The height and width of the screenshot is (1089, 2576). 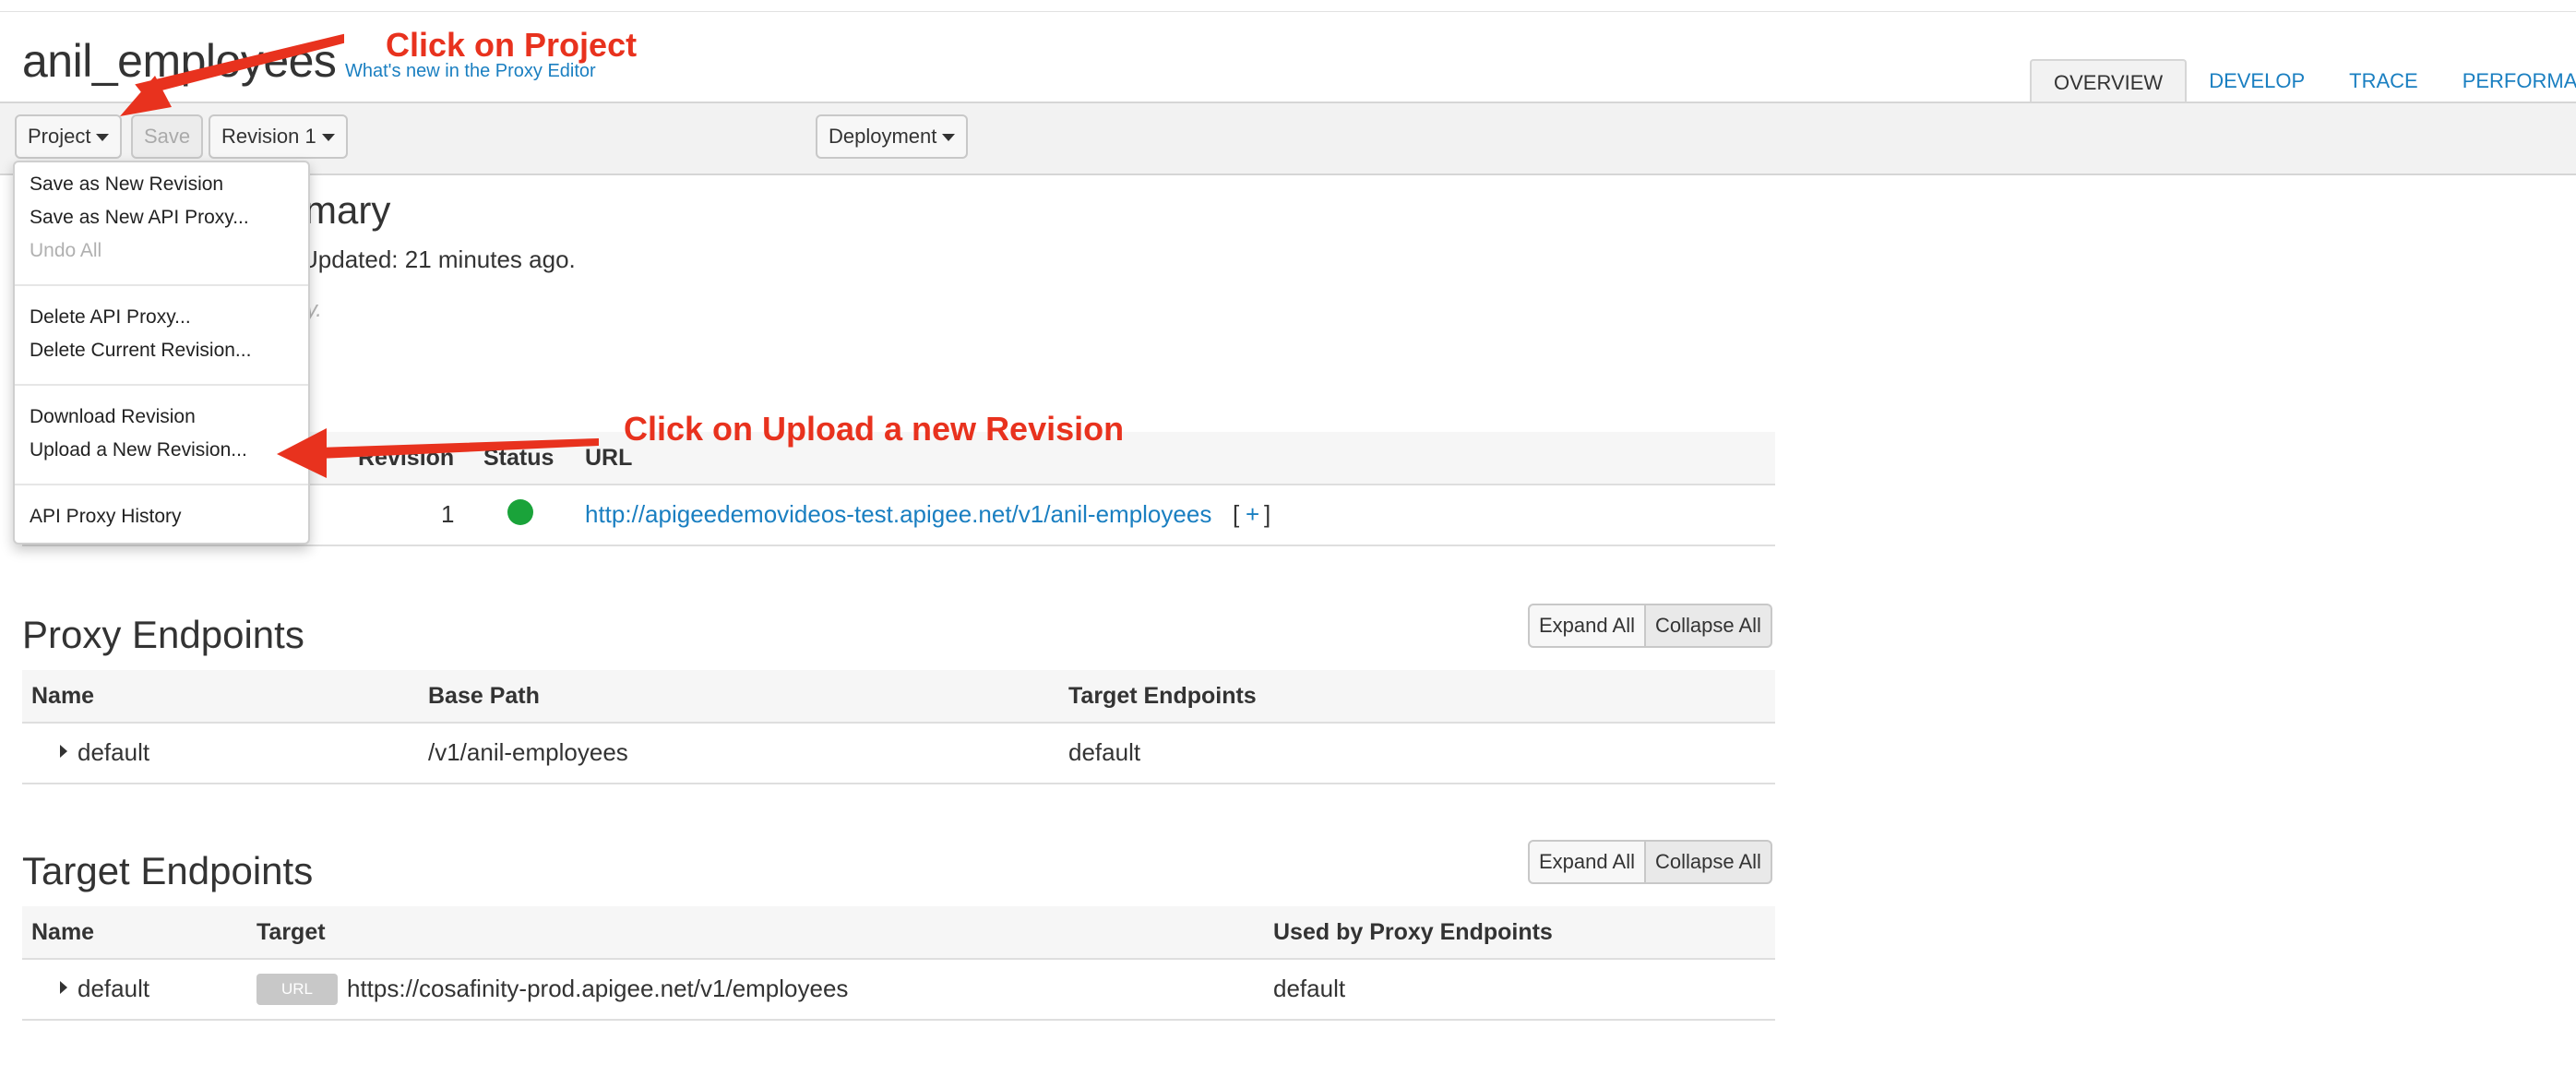 I want to click on annotation-arrows, so click(x=360, y=256).